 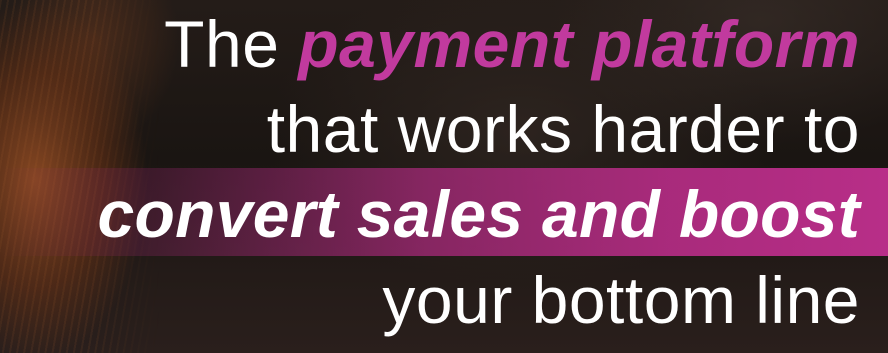 I want to click on headline-line-4: your bottom line, so click(x=621, y=300).